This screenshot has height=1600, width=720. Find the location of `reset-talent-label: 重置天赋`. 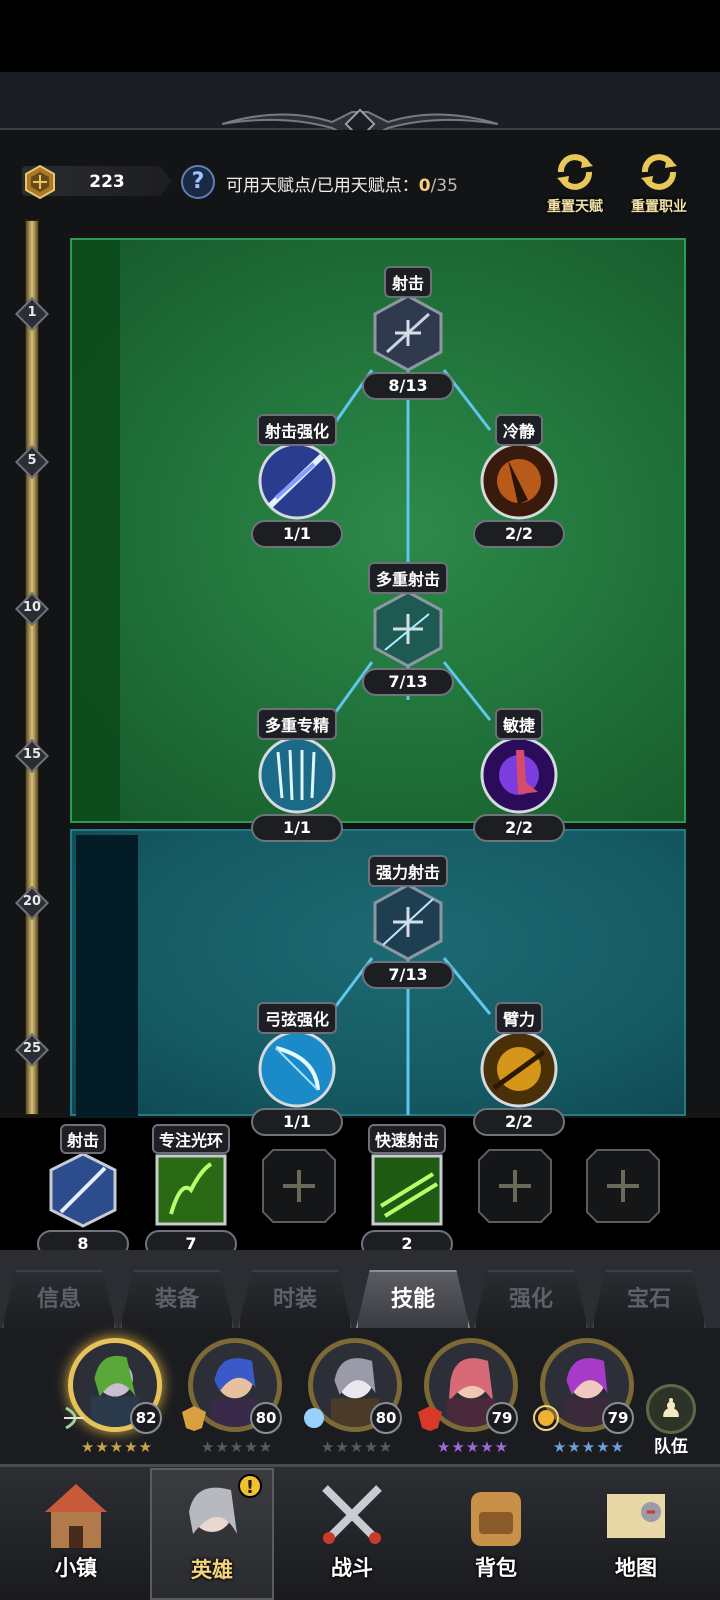

reset-talent-label: 重置天赋 is located at coordinates (575, 207).